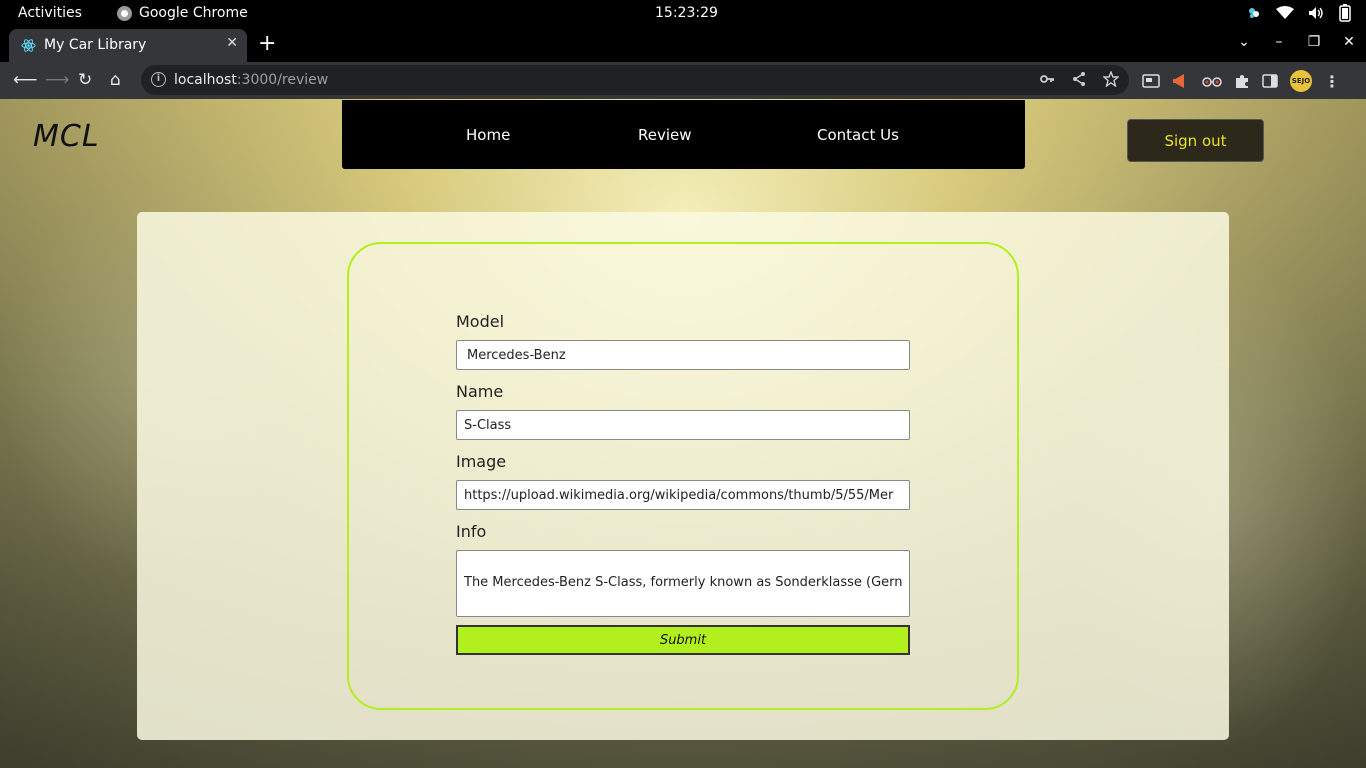 Image resolution: width=1366 pixels, height=768 pixels. Describe the element at coordinates (115, 80) in the screenshot. I see `home-icon: ⌂` at that location.